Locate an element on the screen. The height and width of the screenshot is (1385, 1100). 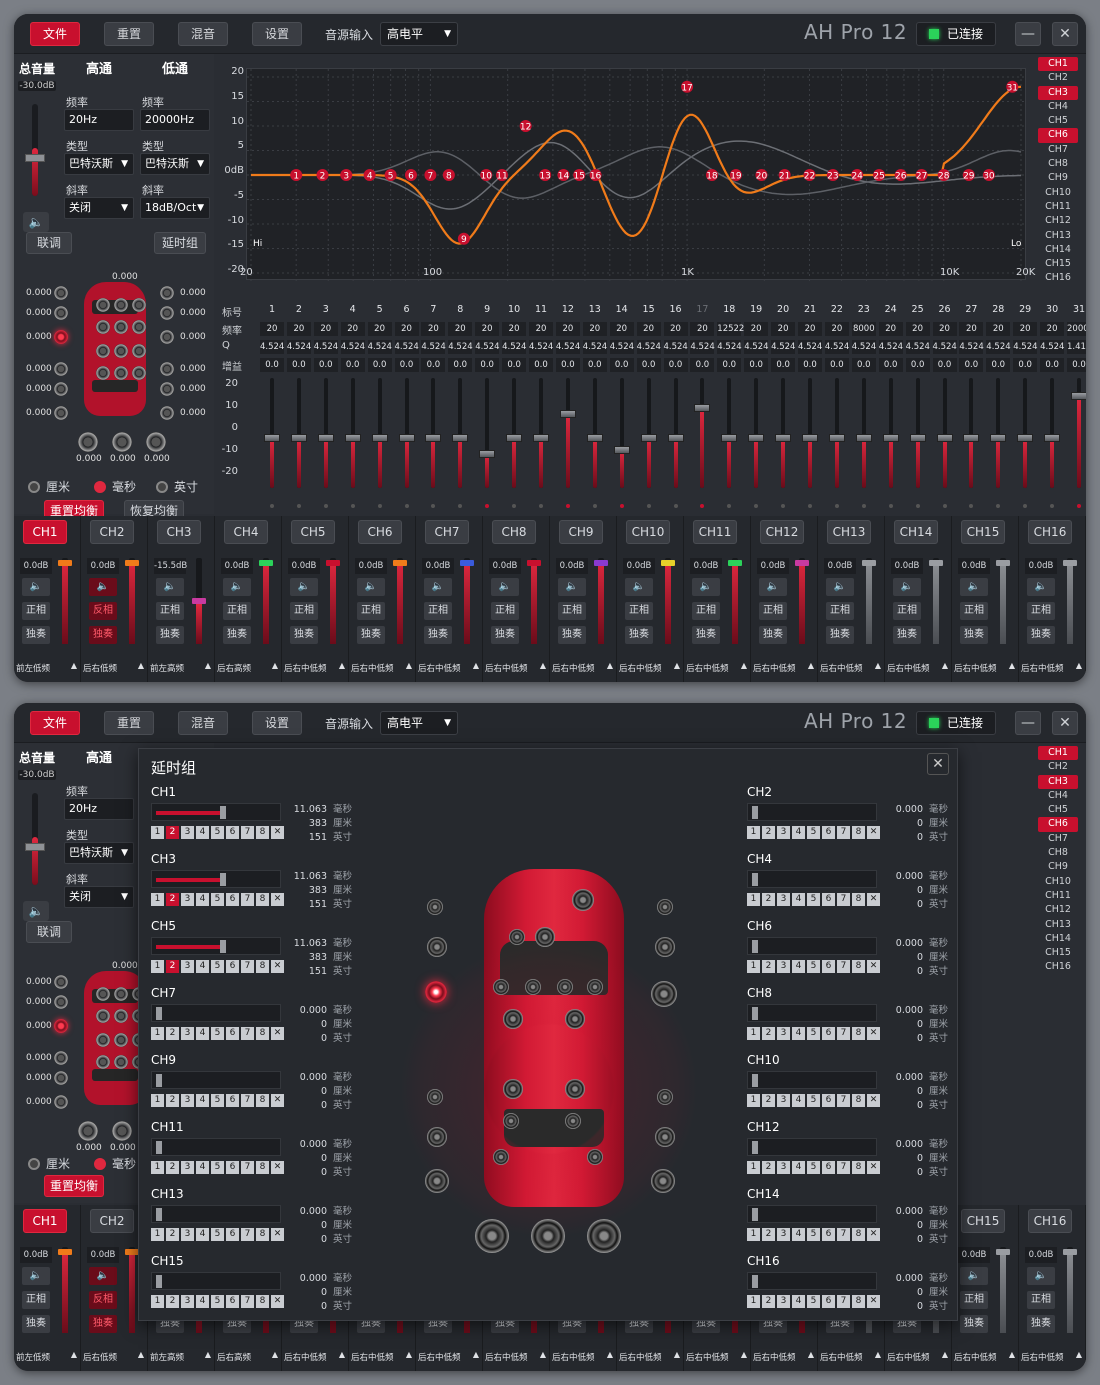
delay-group-button-8: 8 is located at coordinates (858, 832).